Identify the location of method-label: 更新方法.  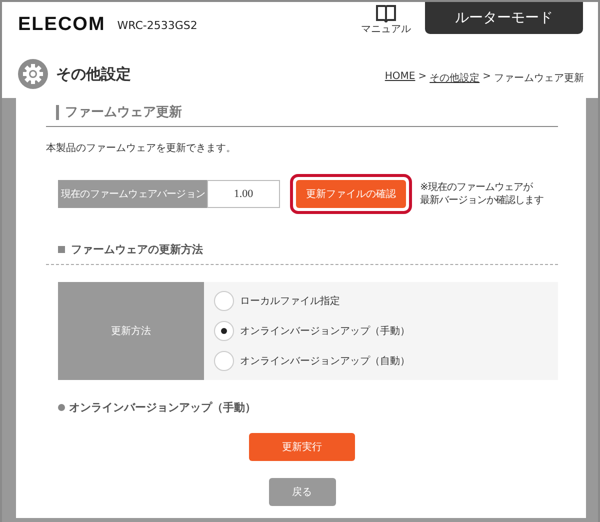
(131, 331).